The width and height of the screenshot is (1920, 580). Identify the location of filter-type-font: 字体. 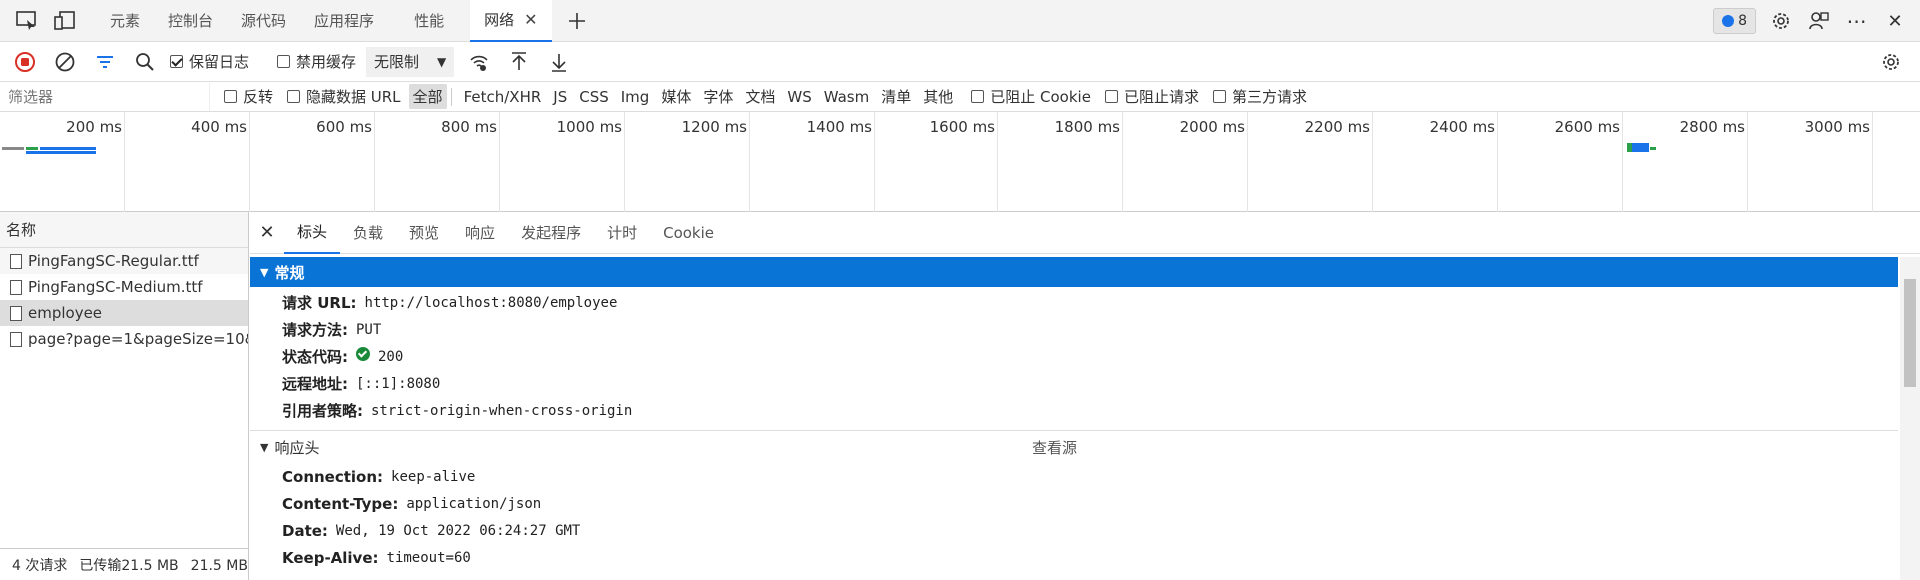
(718, 96).